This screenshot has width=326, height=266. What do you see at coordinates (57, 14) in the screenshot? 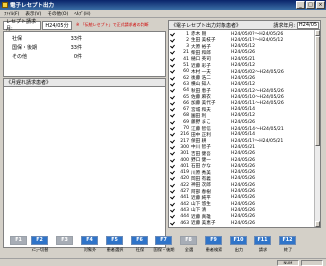
I see `menu-other: その他(O)` at bounding box center [57, 14].